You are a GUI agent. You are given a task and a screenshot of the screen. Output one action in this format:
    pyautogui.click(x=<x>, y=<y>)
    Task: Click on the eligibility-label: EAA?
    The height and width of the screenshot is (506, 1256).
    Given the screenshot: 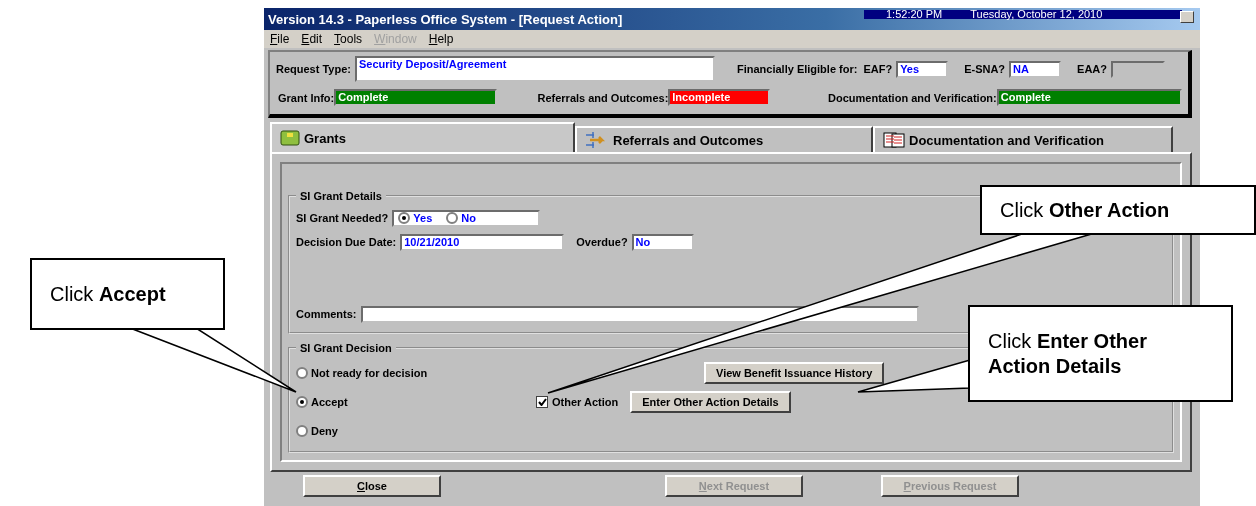 What is the action you would take?
    pyautogui.click(x=1092, y=69)
    